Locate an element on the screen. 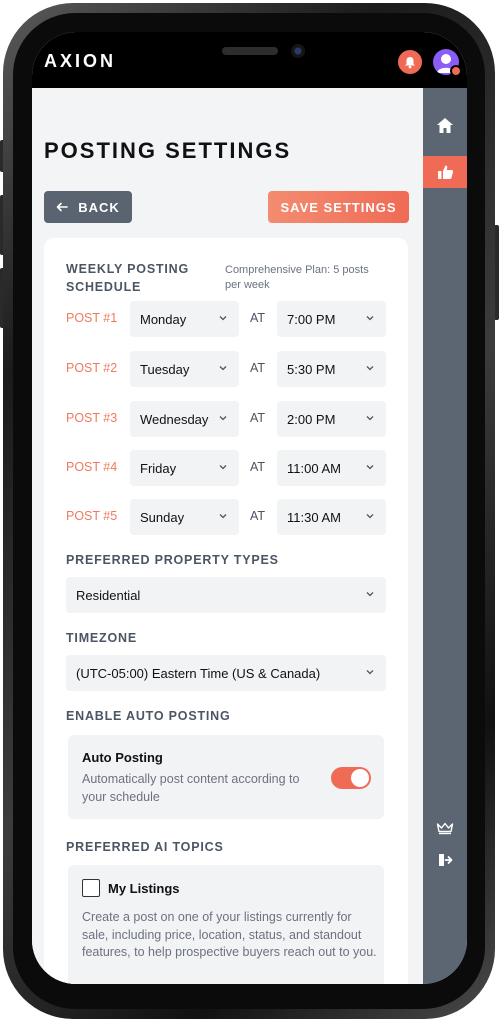  weekly-schedule-heading: WEEKLY POSTING SCHEDULE is located at coordinates (128, 278).